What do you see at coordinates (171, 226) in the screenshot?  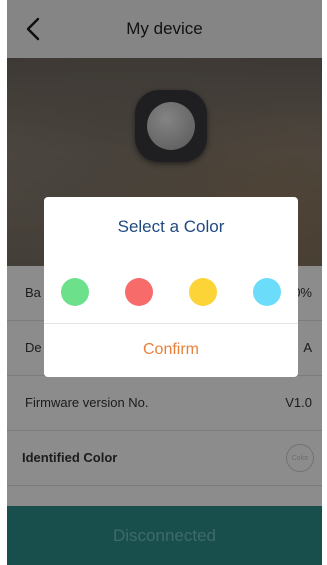 I see `dialog-title: Select a Color` at bounding box center [171, 226].